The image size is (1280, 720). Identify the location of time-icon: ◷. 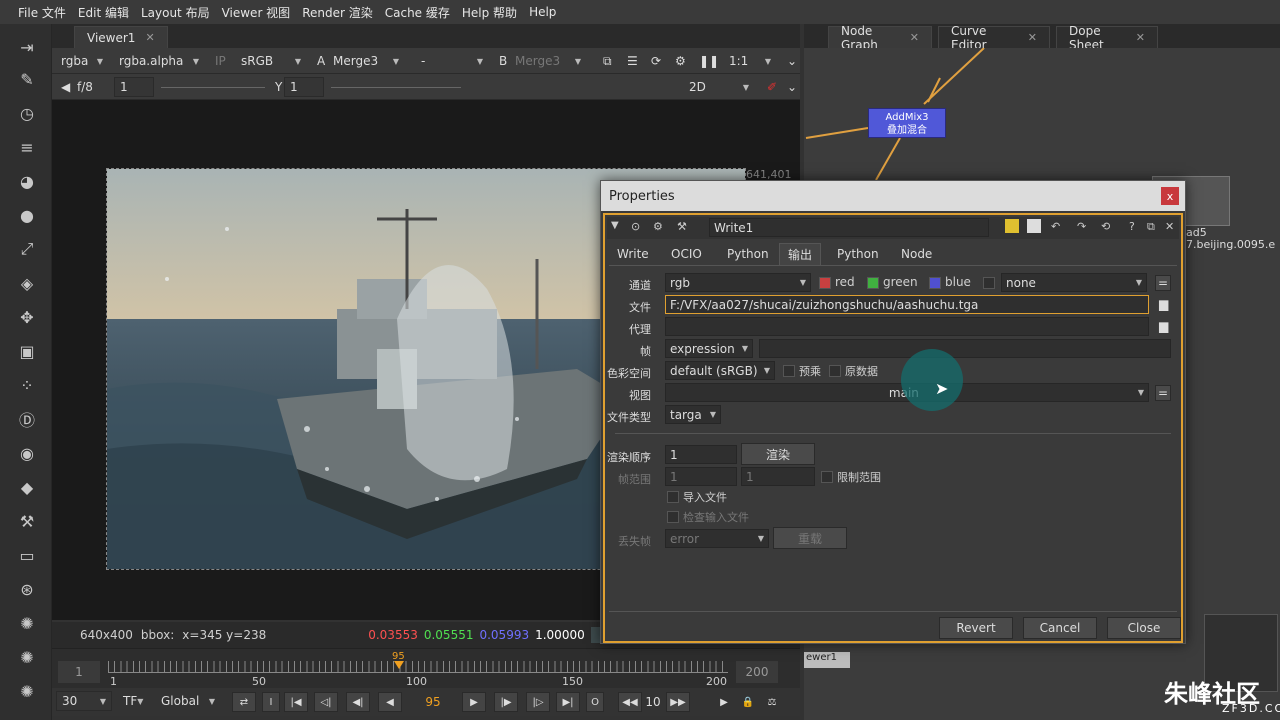
(27, 113).